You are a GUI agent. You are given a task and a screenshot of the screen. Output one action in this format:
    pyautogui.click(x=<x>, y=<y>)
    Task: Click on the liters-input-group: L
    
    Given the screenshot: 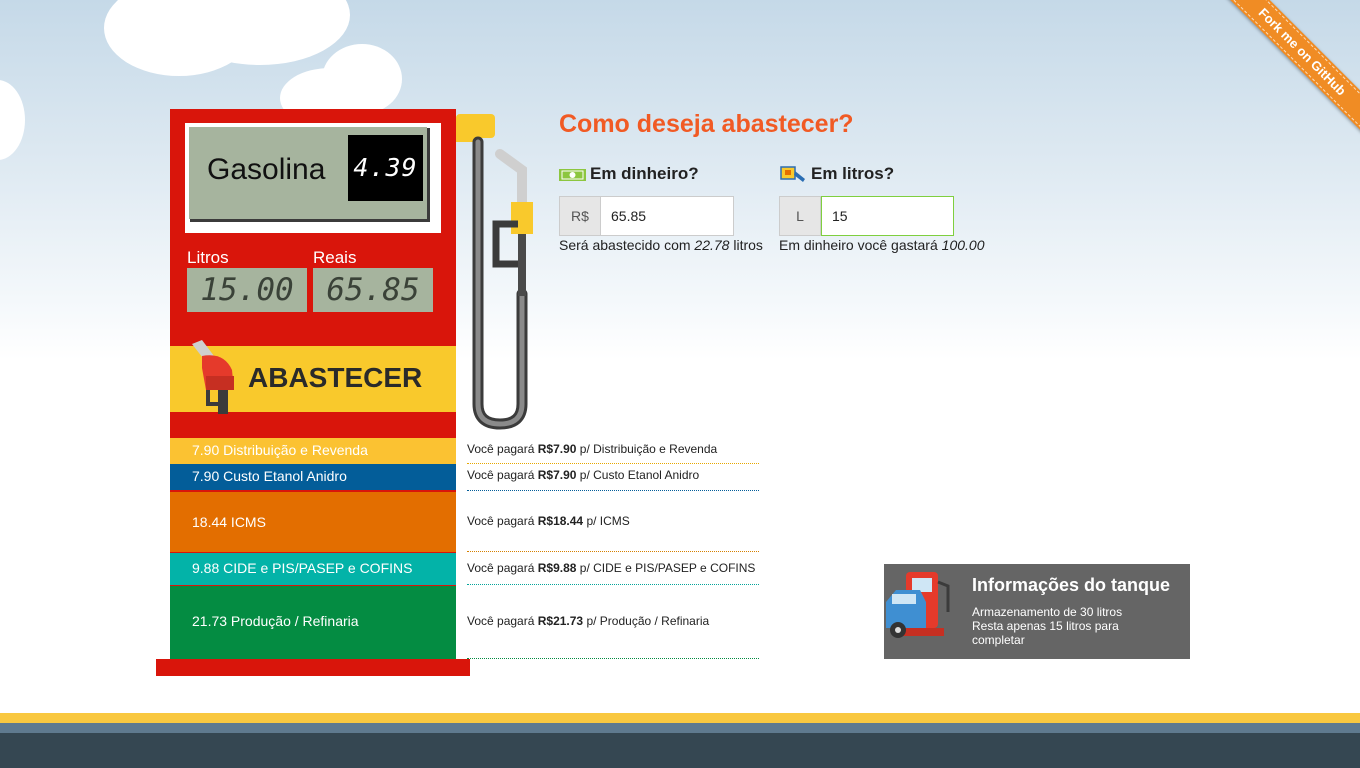 What is the action you would take?
    pyautogui.click(x=866, y=216)
    